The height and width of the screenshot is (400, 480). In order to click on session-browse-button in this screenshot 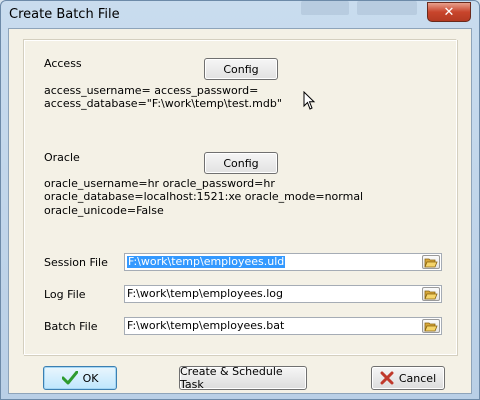, I will do `click(431, 262)`.